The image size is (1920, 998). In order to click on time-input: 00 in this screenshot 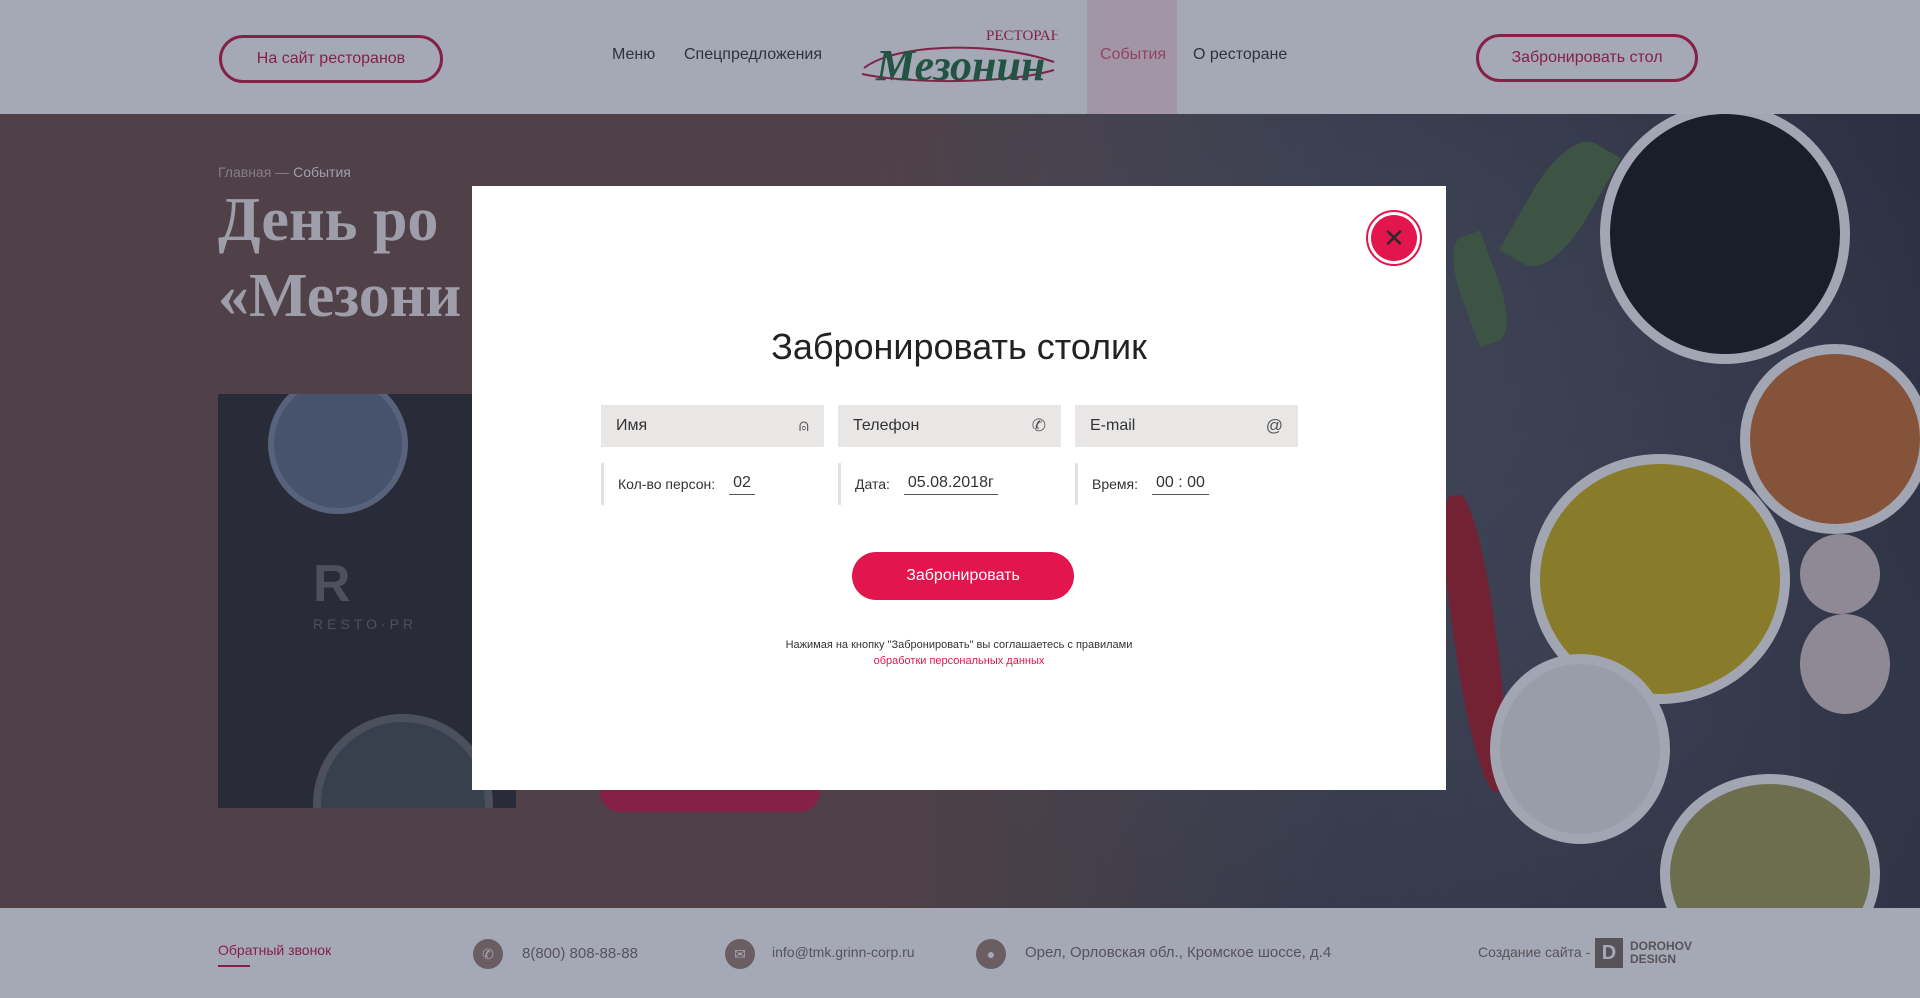, I will do `click(1180, 484)`.